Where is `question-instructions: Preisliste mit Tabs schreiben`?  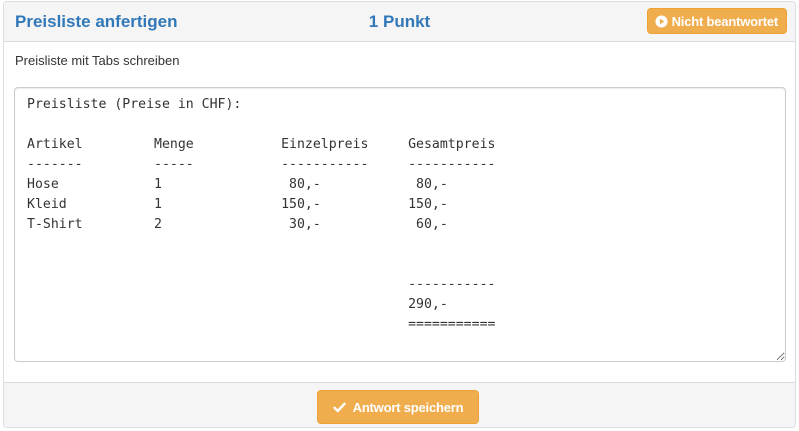 question-instructions: Preisliste mit Tabs schreiben is located at coordinates (97, 60).